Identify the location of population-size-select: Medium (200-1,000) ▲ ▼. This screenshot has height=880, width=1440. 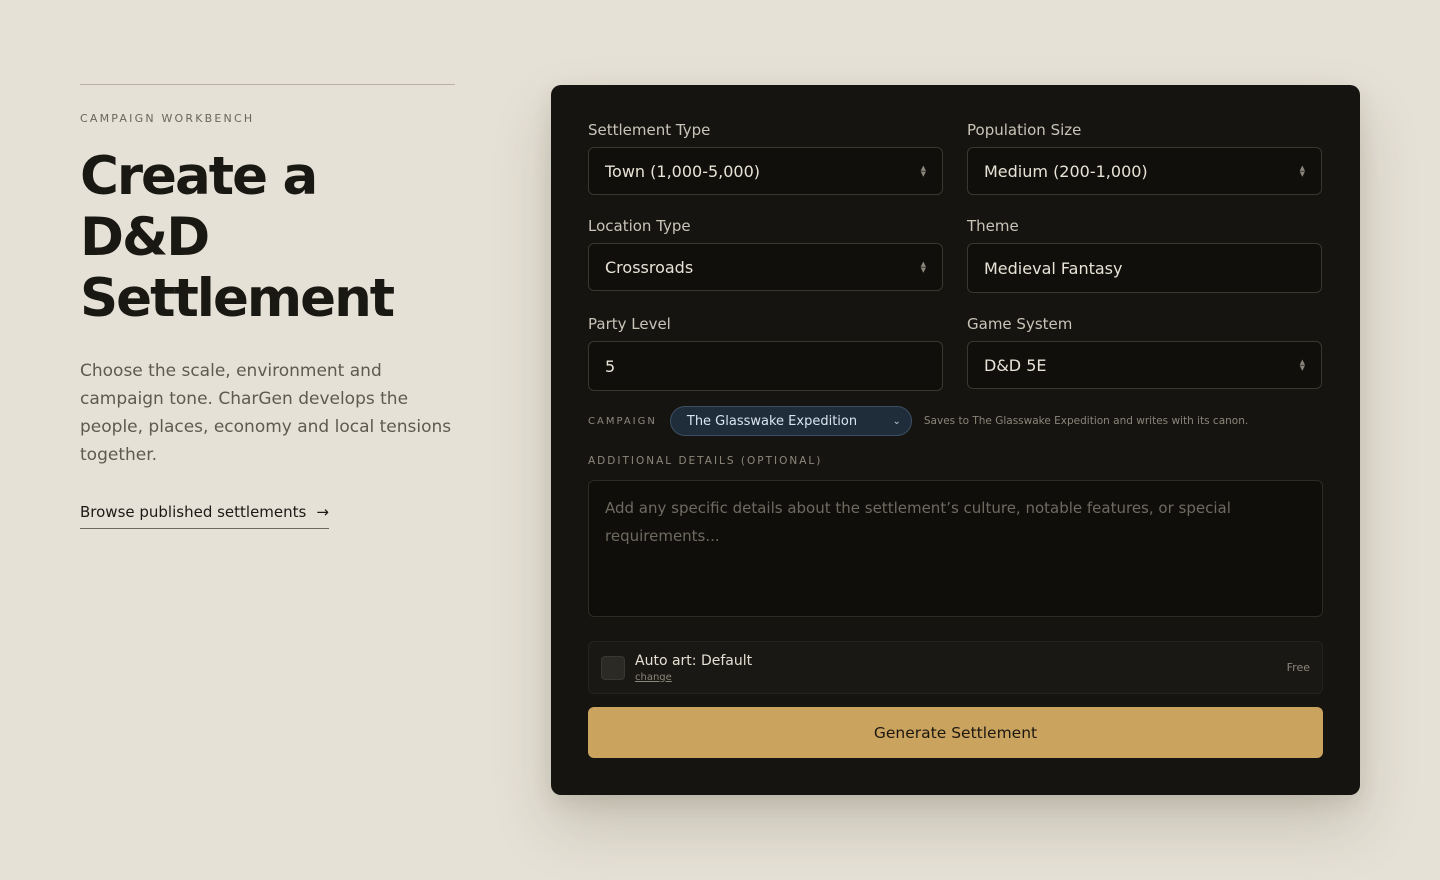
(1144, 171).